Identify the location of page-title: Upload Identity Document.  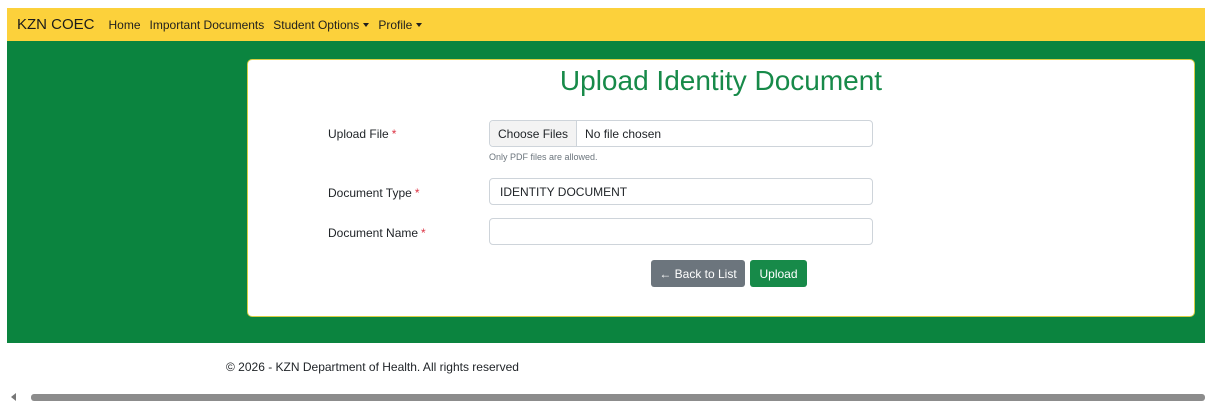
(721, 80).